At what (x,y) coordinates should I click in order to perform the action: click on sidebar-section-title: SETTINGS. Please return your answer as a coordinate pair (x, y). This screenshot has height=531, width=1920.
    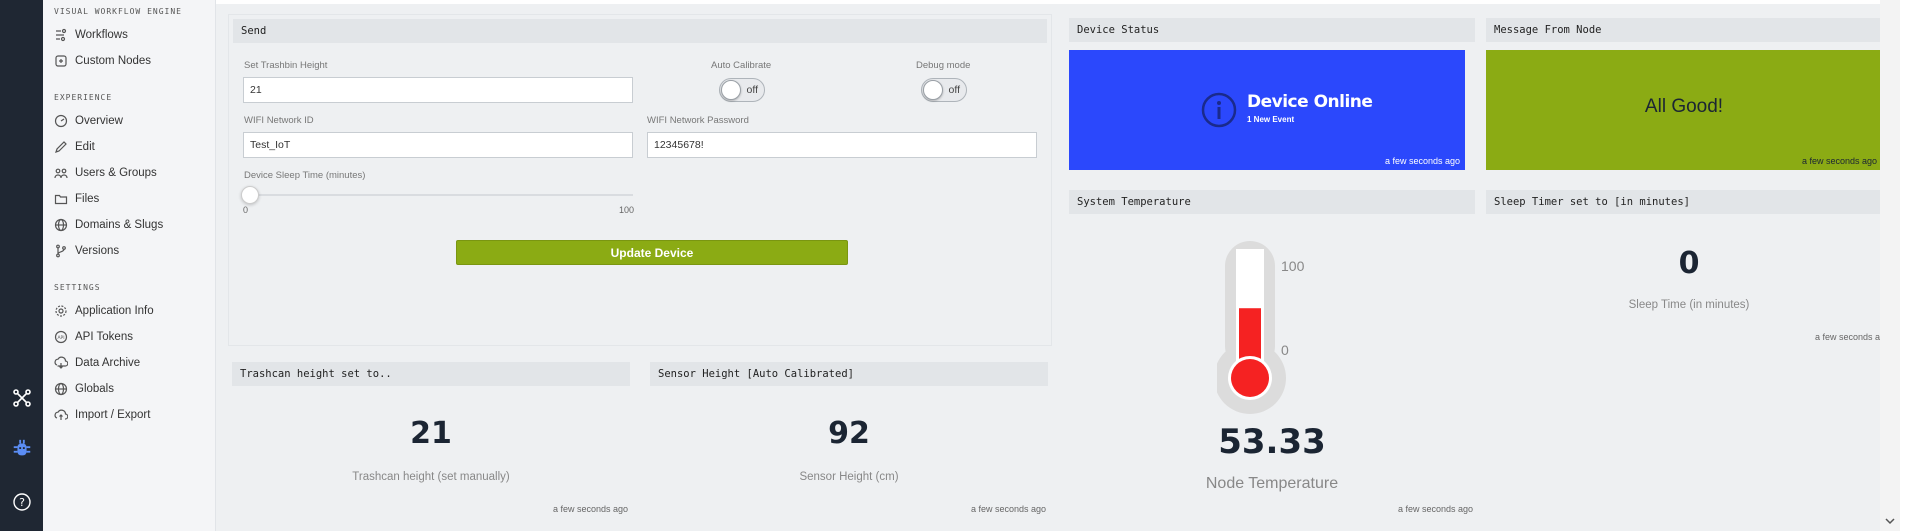
    Looking at the image, I should click on (77, 287).